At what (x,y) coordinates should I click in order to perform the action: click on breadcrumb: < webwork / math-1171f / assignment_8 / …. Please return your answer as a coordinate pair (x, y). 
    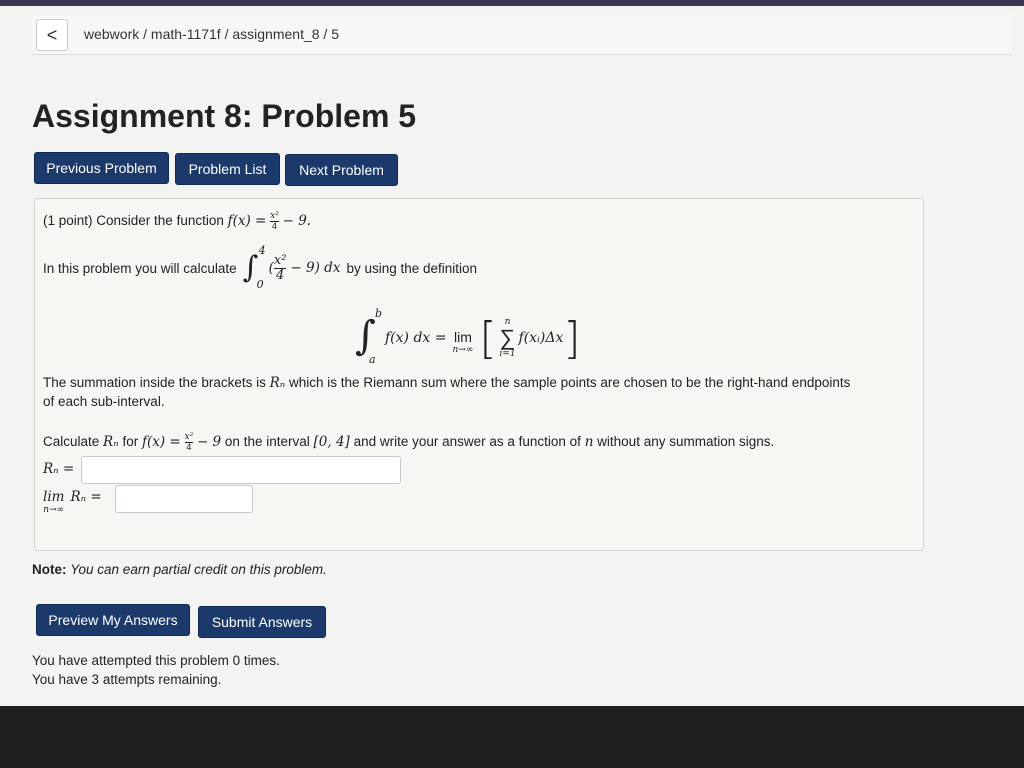
    Looking at the image, I should click on (522, 34).